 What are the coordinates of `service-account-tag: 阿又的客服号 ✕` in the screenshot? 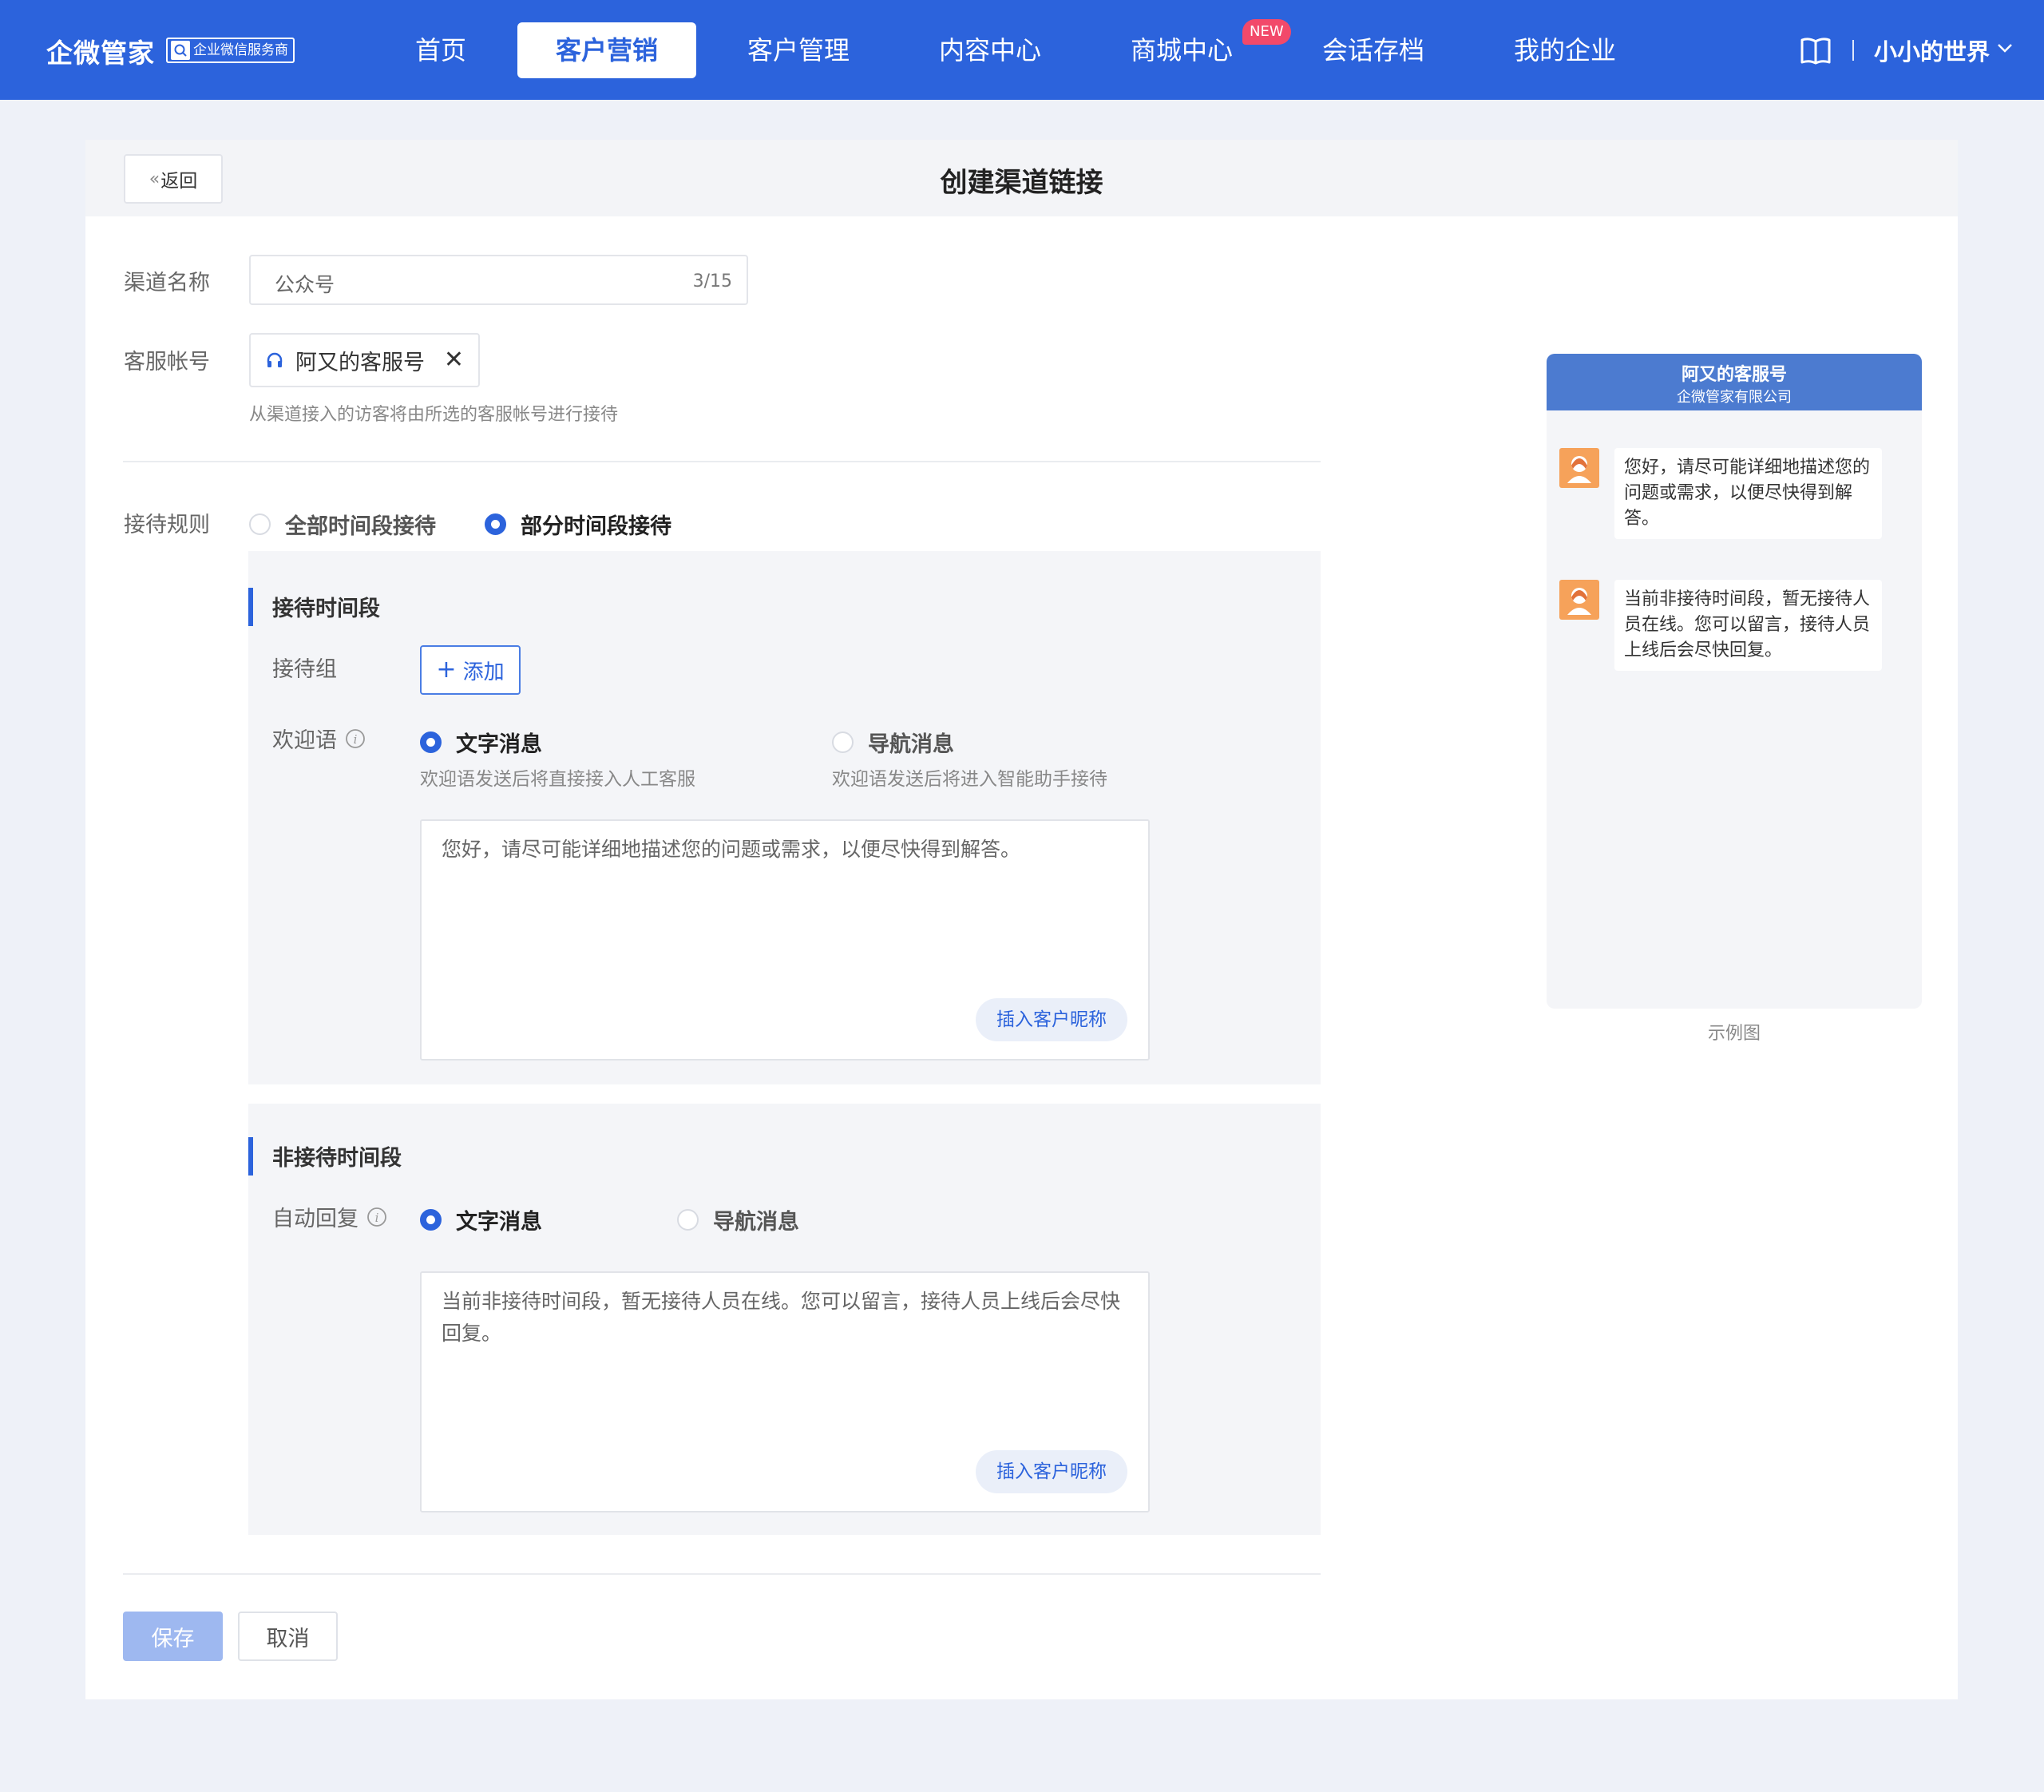 It's located at (364, 360).